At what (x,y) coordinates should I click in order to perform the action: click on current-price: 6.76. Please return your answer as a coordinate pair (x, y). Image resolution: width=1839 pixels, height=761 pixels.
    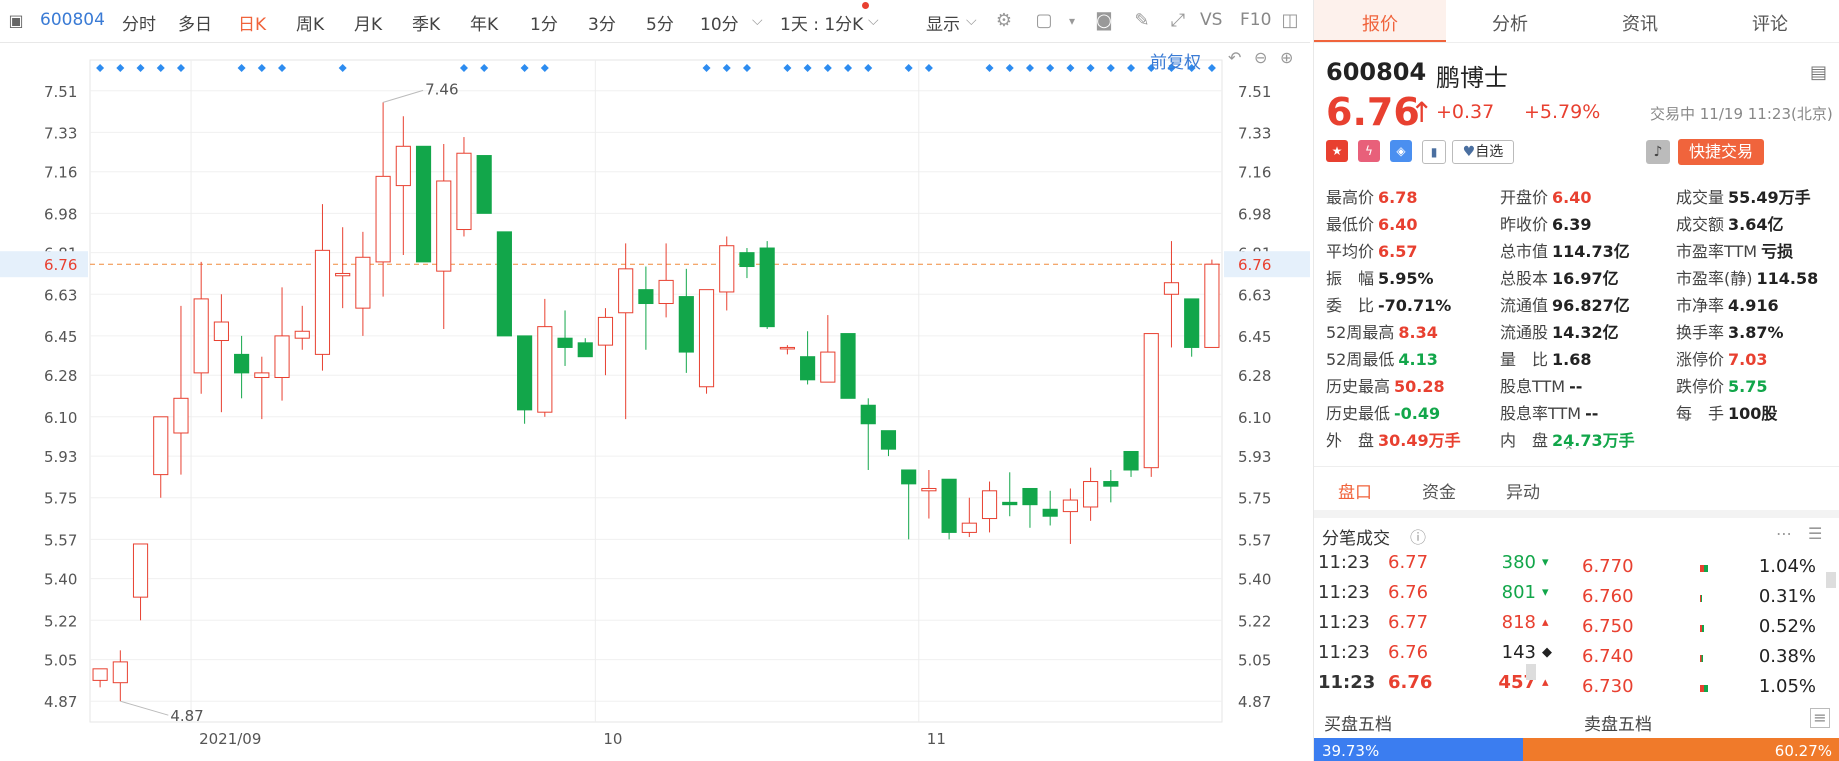
    Looking at the image, I should click on (1373, 112).